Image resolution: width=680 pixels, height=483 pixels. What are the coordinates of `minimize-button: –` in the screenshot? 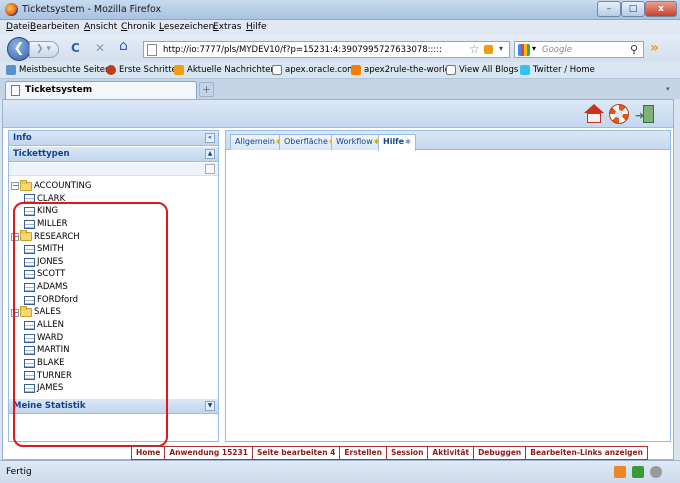 It's located at (609, 9).